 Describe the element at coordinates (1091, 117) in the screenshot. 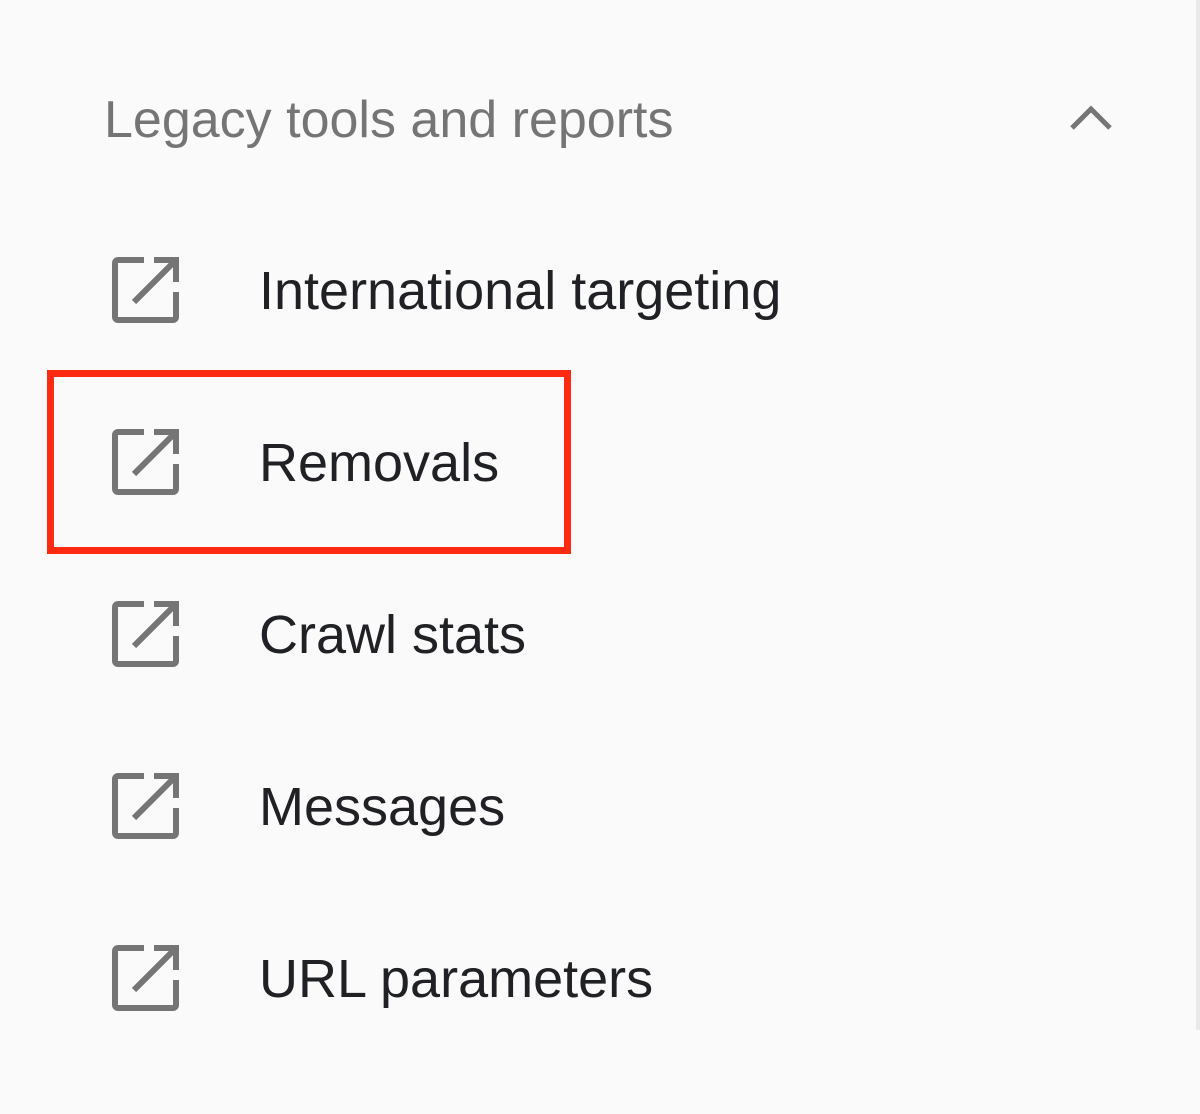

I see `chevron-up-icon` at that location.